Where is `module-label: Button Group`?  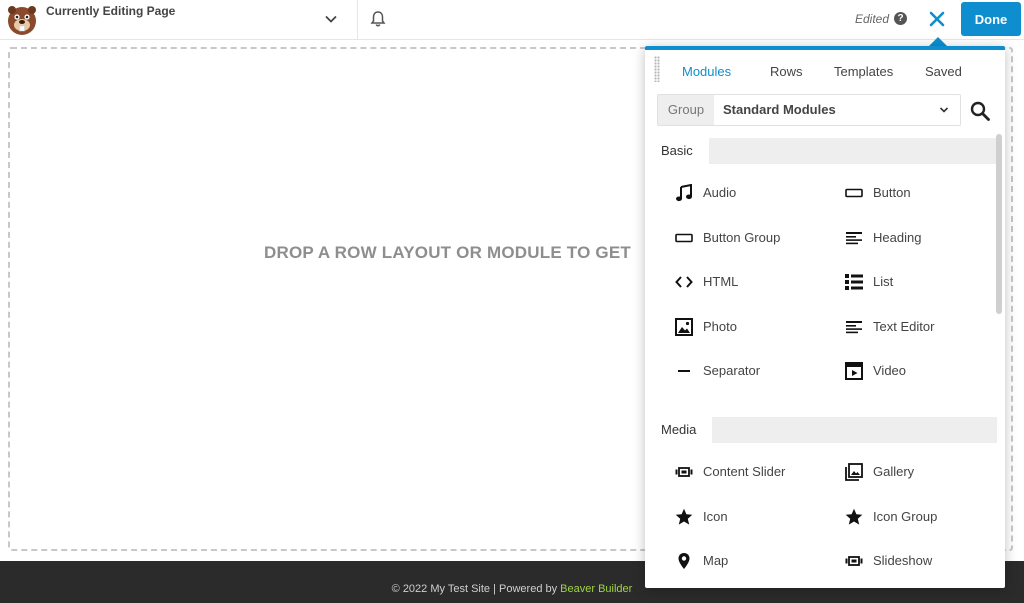 module-label: Button Group is located at coordinates (742, 237).